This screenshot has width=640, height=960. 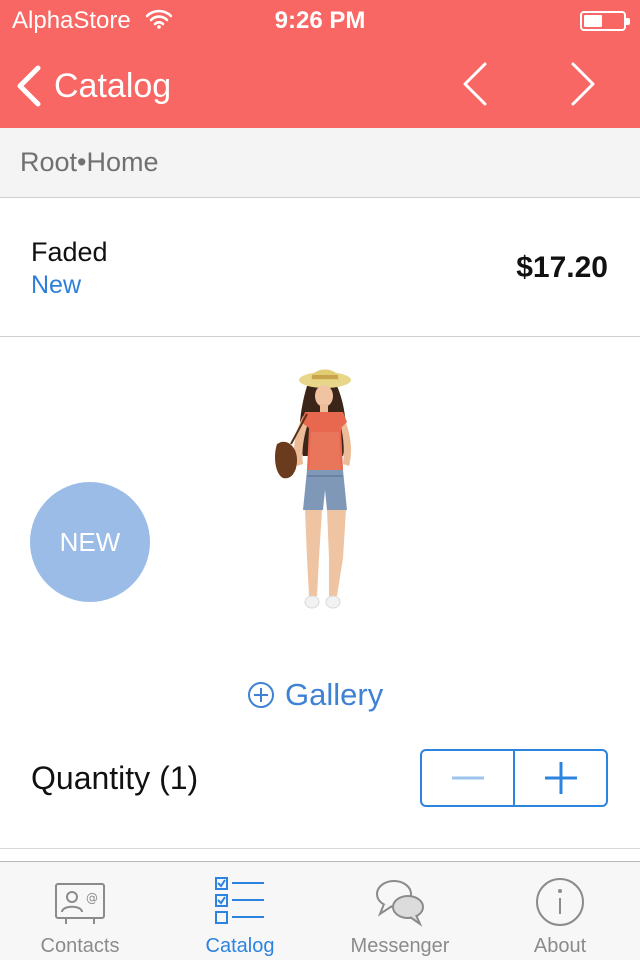 What do you see at coordinates (261, 695) in the screenshot?
I see `plus-circle-icon` at bounding box center [261, 695].